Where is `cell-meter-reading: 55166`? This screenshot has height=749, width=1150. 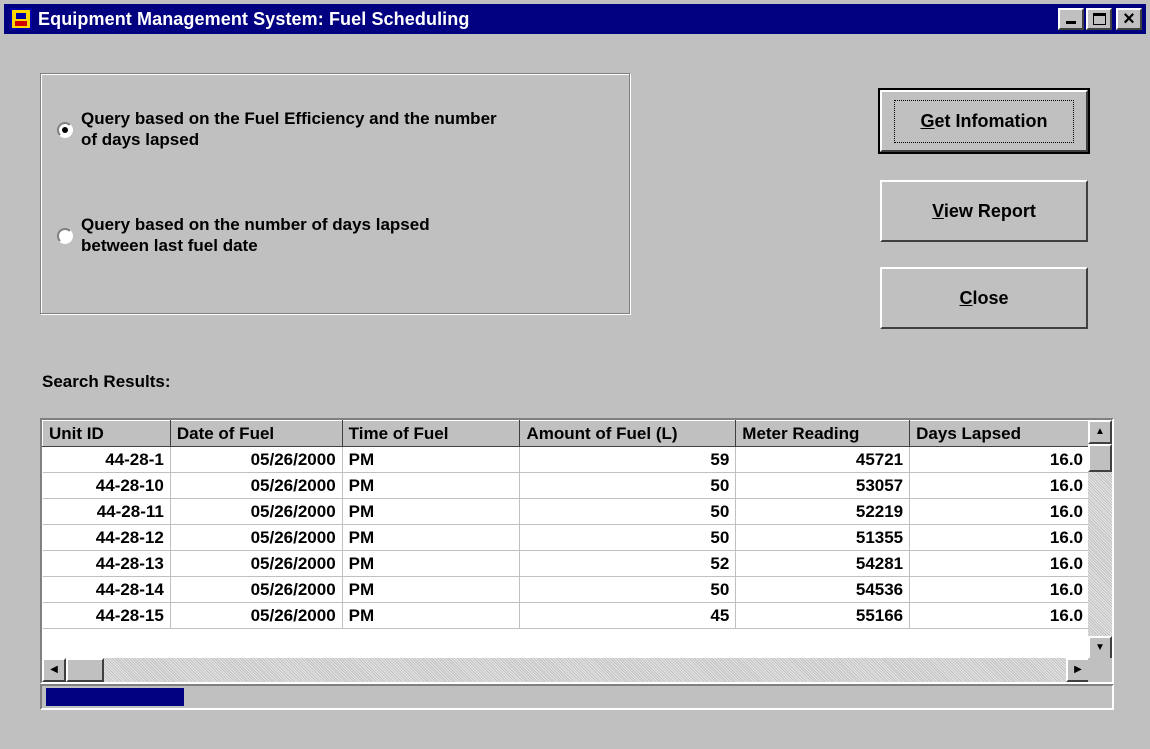 cell-meter-reading: 55166 is located at coordinates (823, 615).